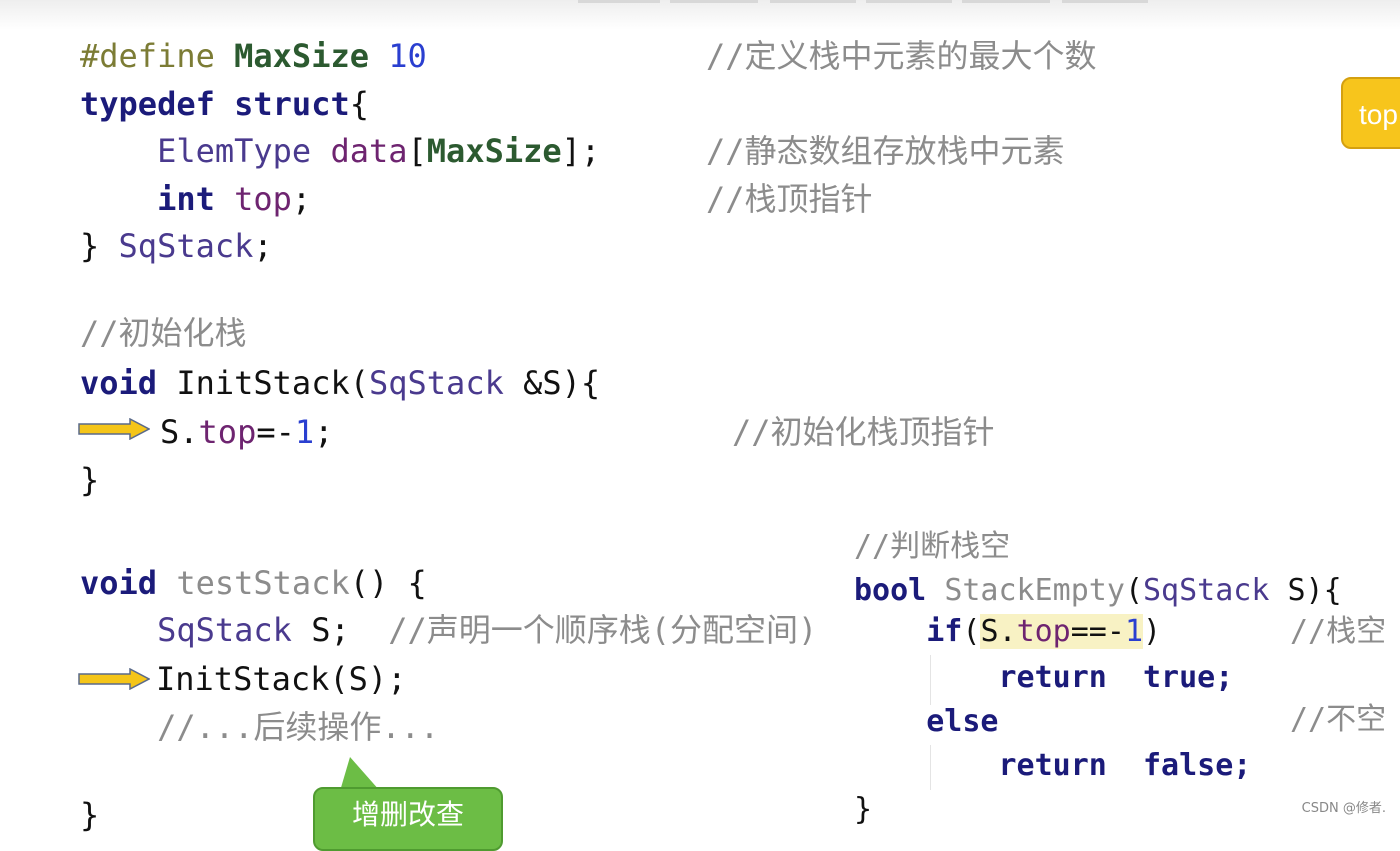 The height and width of the screenshot is (851, 1400). I want to click on comment-empty: //栈空, so click(1338, 631).